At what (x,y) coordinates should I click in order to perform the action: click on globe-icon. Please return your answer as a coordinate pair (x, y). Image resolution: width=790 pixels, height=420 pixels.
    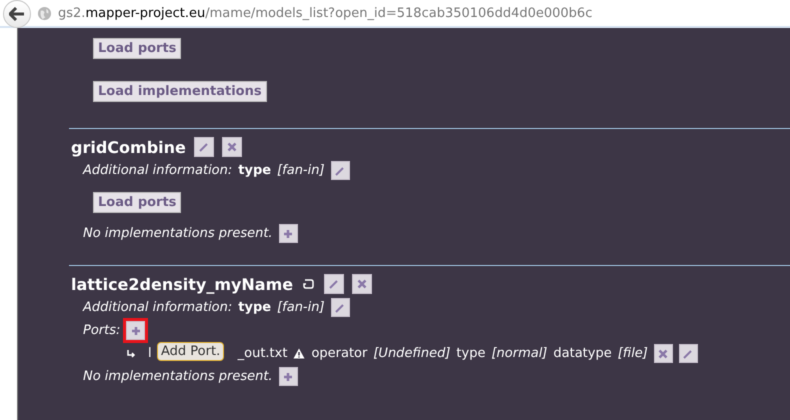
    Looking at the image, I should click on (44, 13).